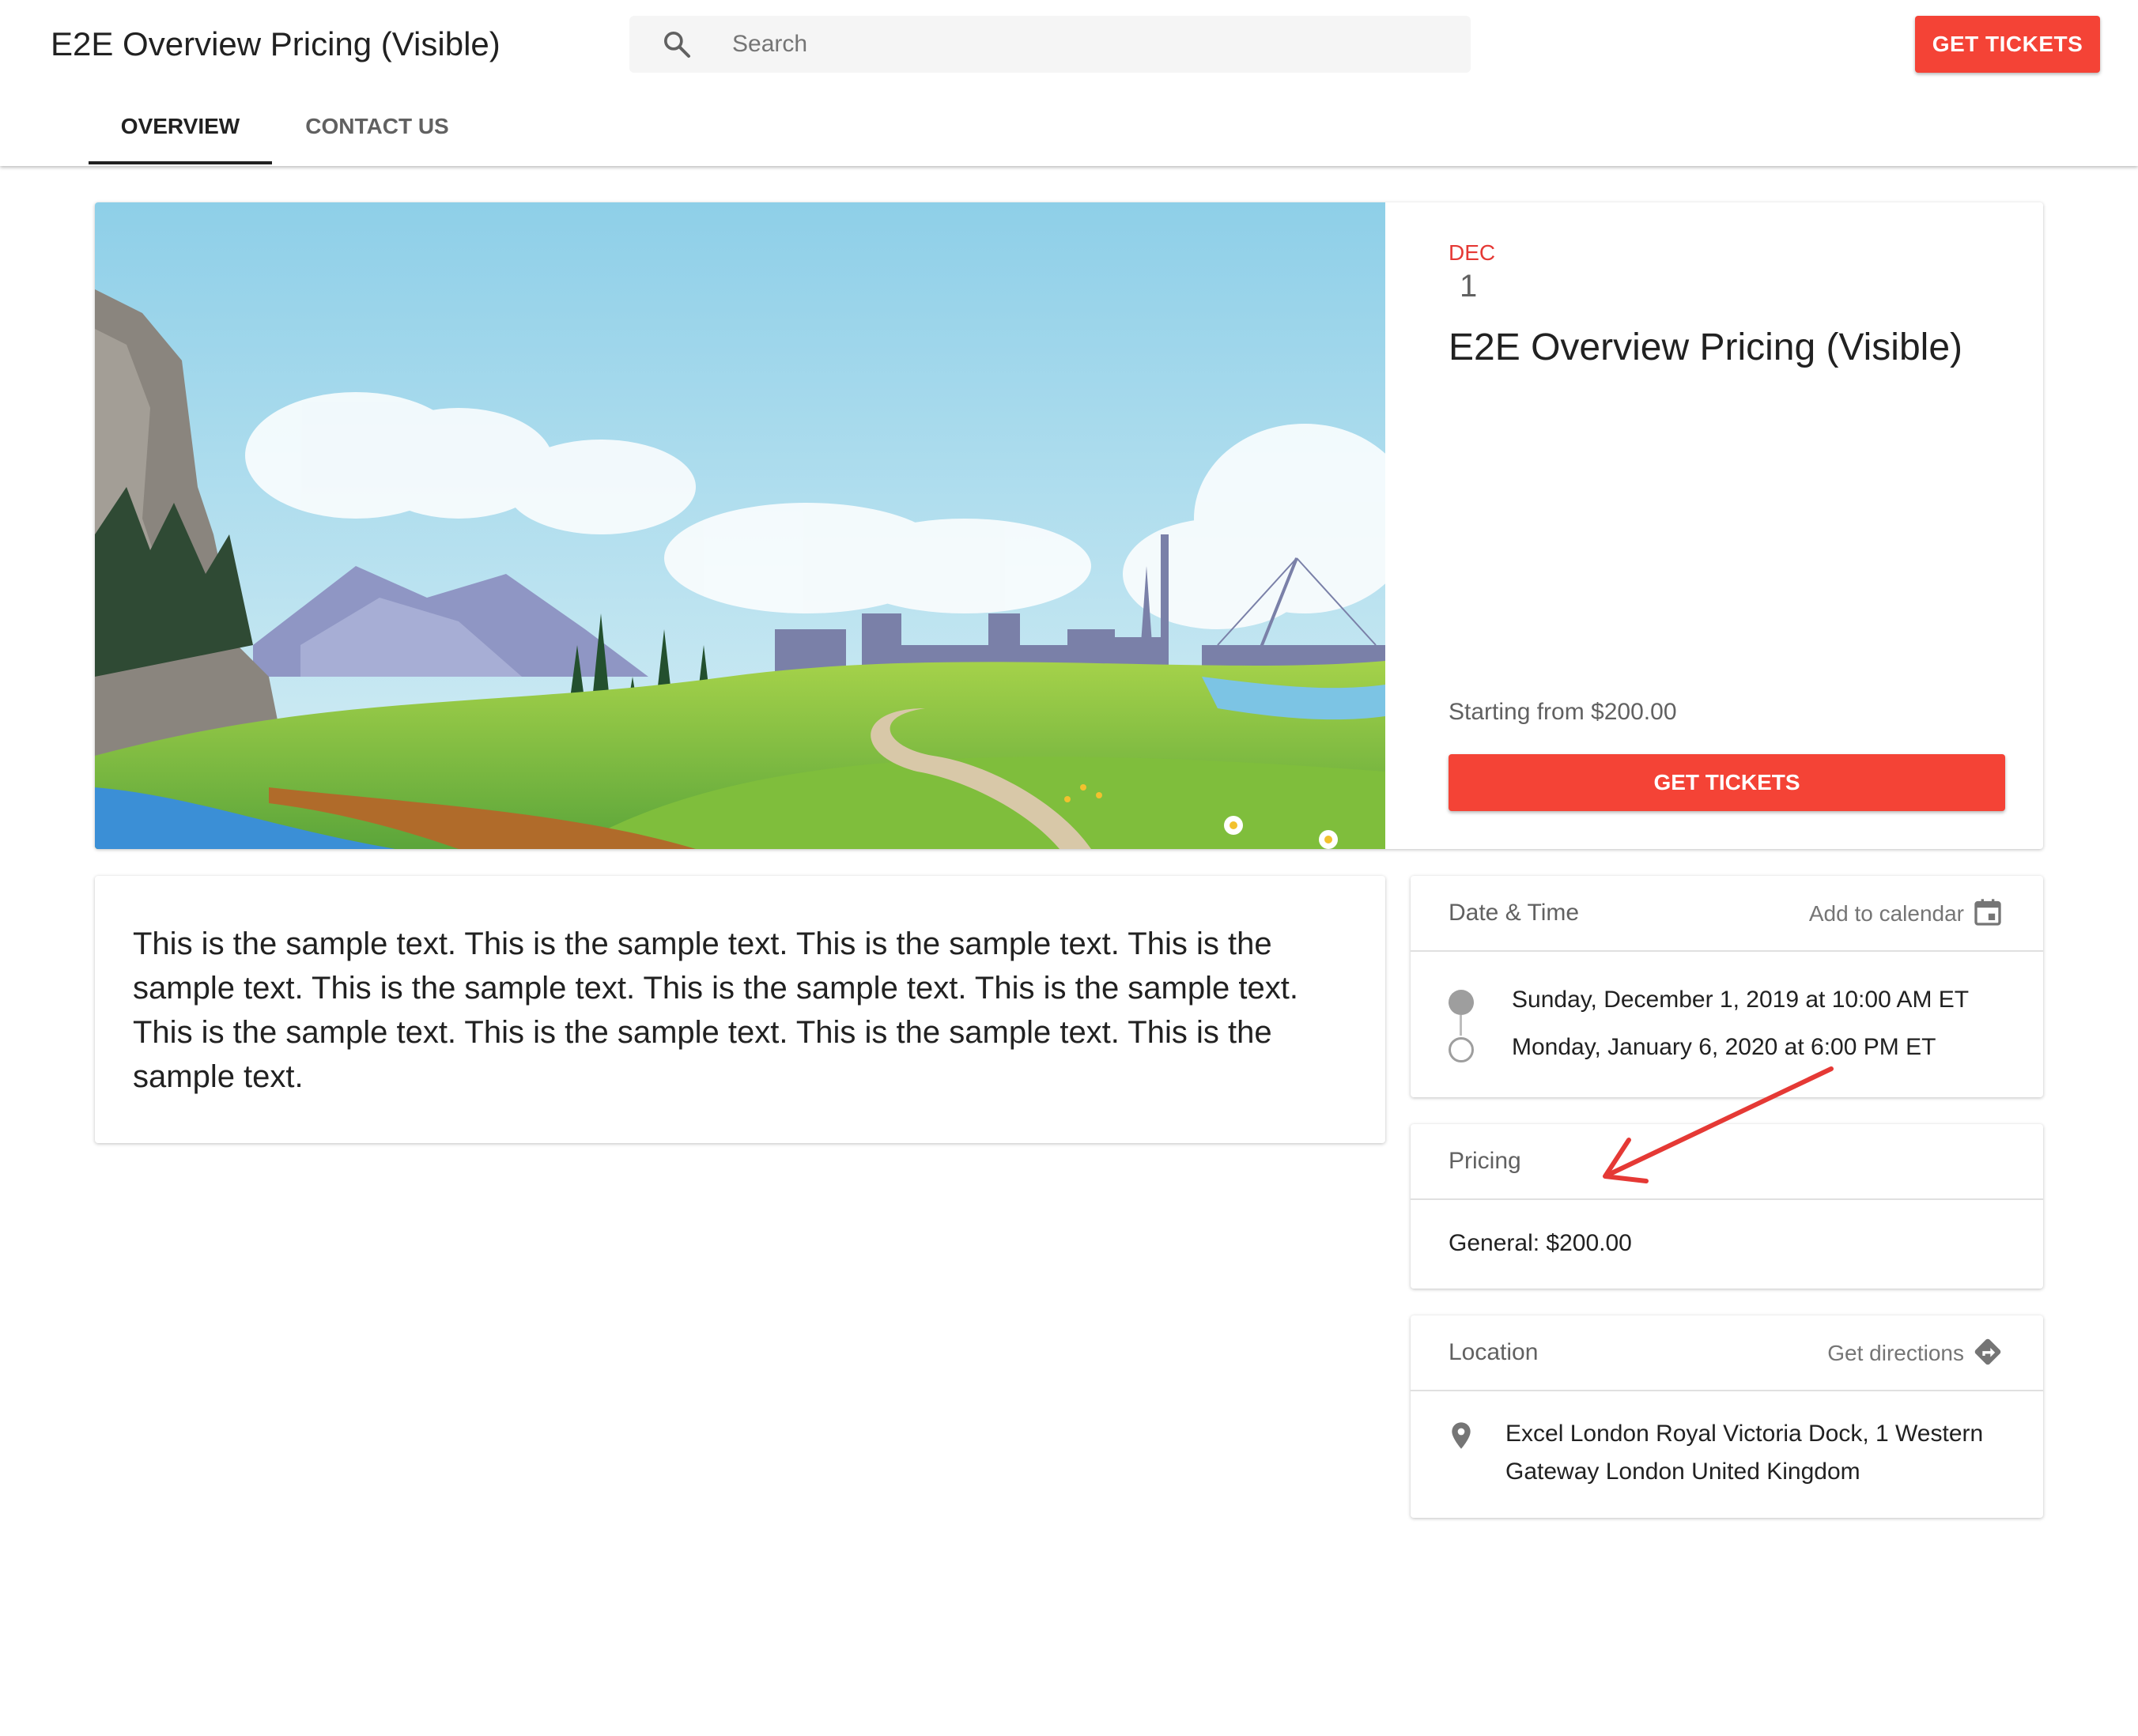 The image size is (2138, 1736). I want to click on location-header: Location Get directions, so click(1727, 1353).